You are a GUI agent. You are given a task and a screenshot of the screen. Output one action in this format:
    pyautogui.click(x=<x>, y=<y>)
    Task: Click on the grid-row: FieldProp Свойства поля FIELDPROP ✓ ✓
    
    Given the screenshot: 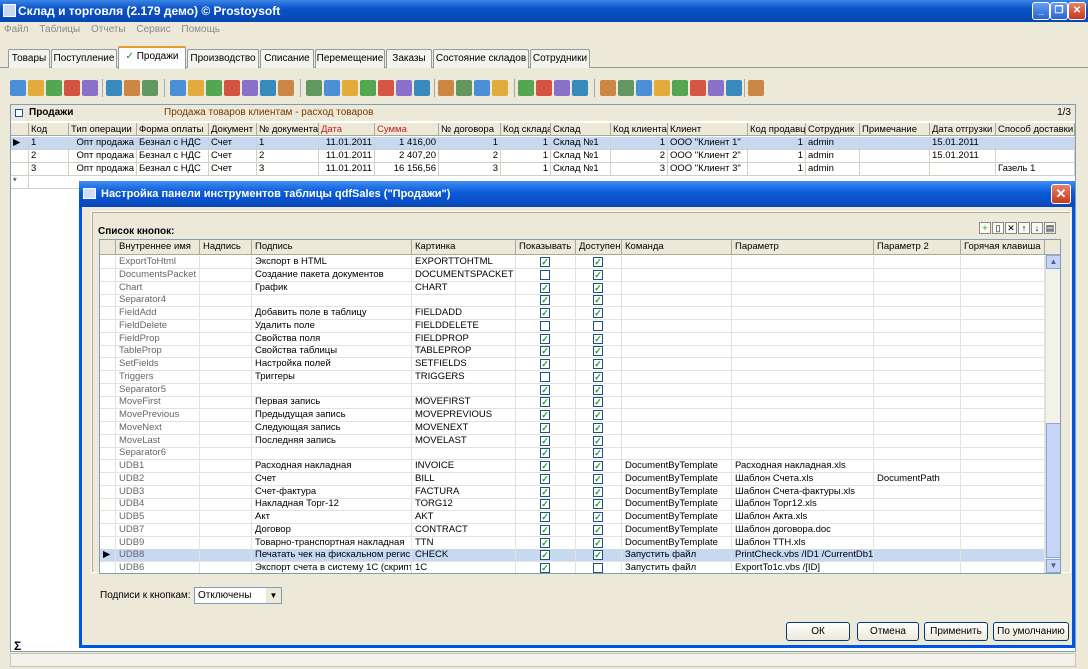 What is the action you would take?
    pyautogui.click(x=572, y=339)
    